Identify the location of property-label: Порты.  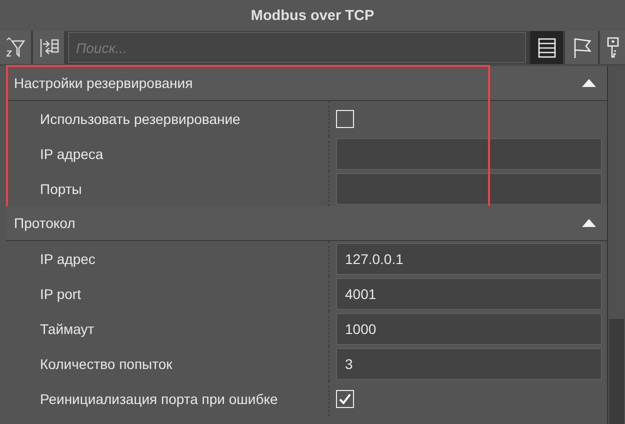
(61, 188).